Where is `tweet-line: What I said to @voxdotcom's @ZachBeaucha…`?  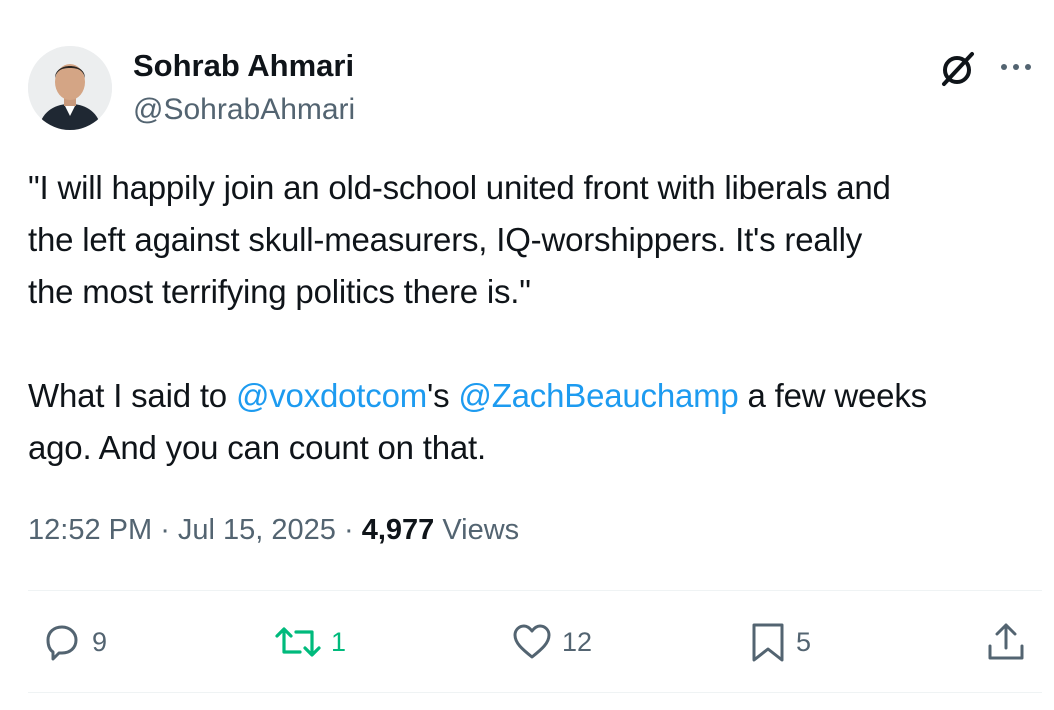 tweet-line: What I said to @voxdotcom's @ZachBeaucha… is located at coordinates (535, 396).